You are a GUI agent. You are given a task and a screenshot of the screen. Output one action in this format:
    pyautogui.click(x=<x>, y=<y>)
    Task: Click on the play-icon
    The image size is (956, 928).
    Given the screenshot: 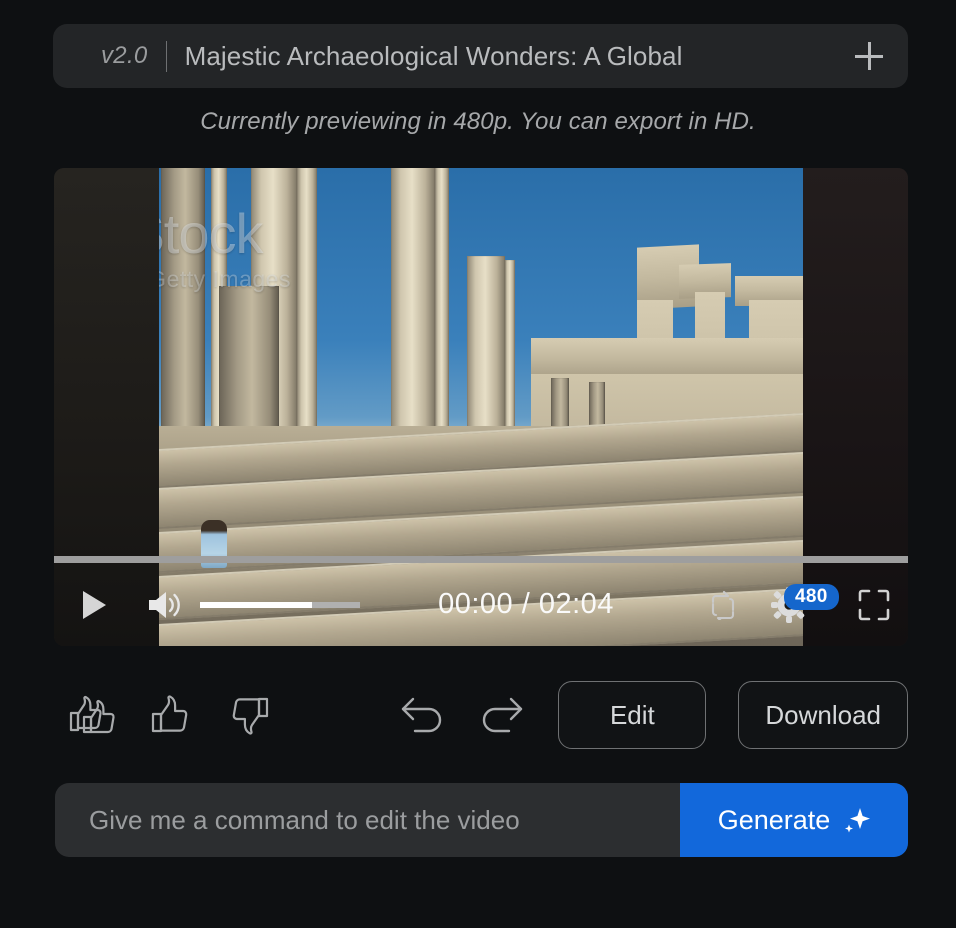 What is the action you would take?
    pyautogui.click(x=94, y=604)
    